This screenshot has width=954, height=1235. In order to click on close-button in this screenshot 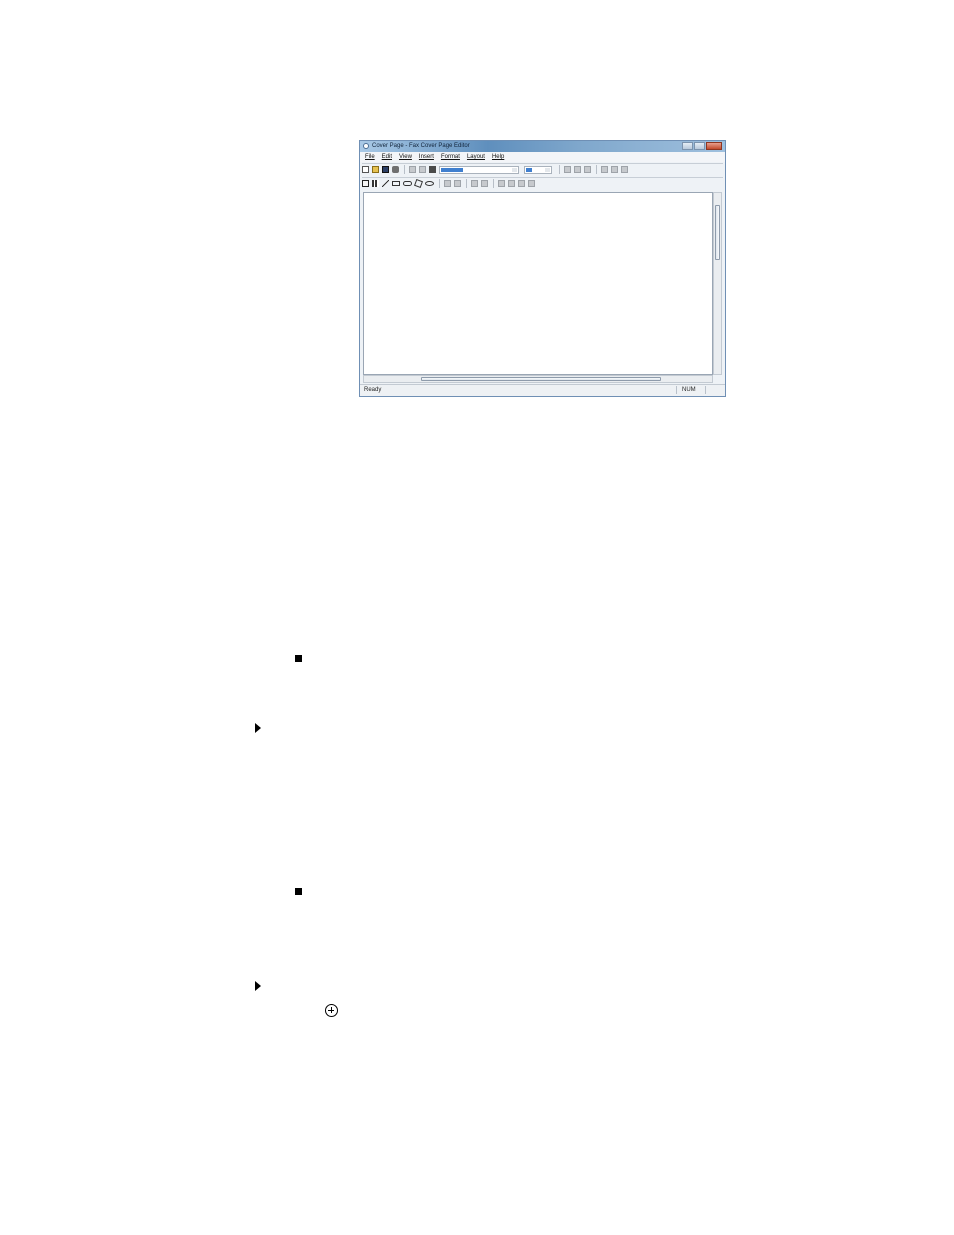, I will do `click(714, 146)`.